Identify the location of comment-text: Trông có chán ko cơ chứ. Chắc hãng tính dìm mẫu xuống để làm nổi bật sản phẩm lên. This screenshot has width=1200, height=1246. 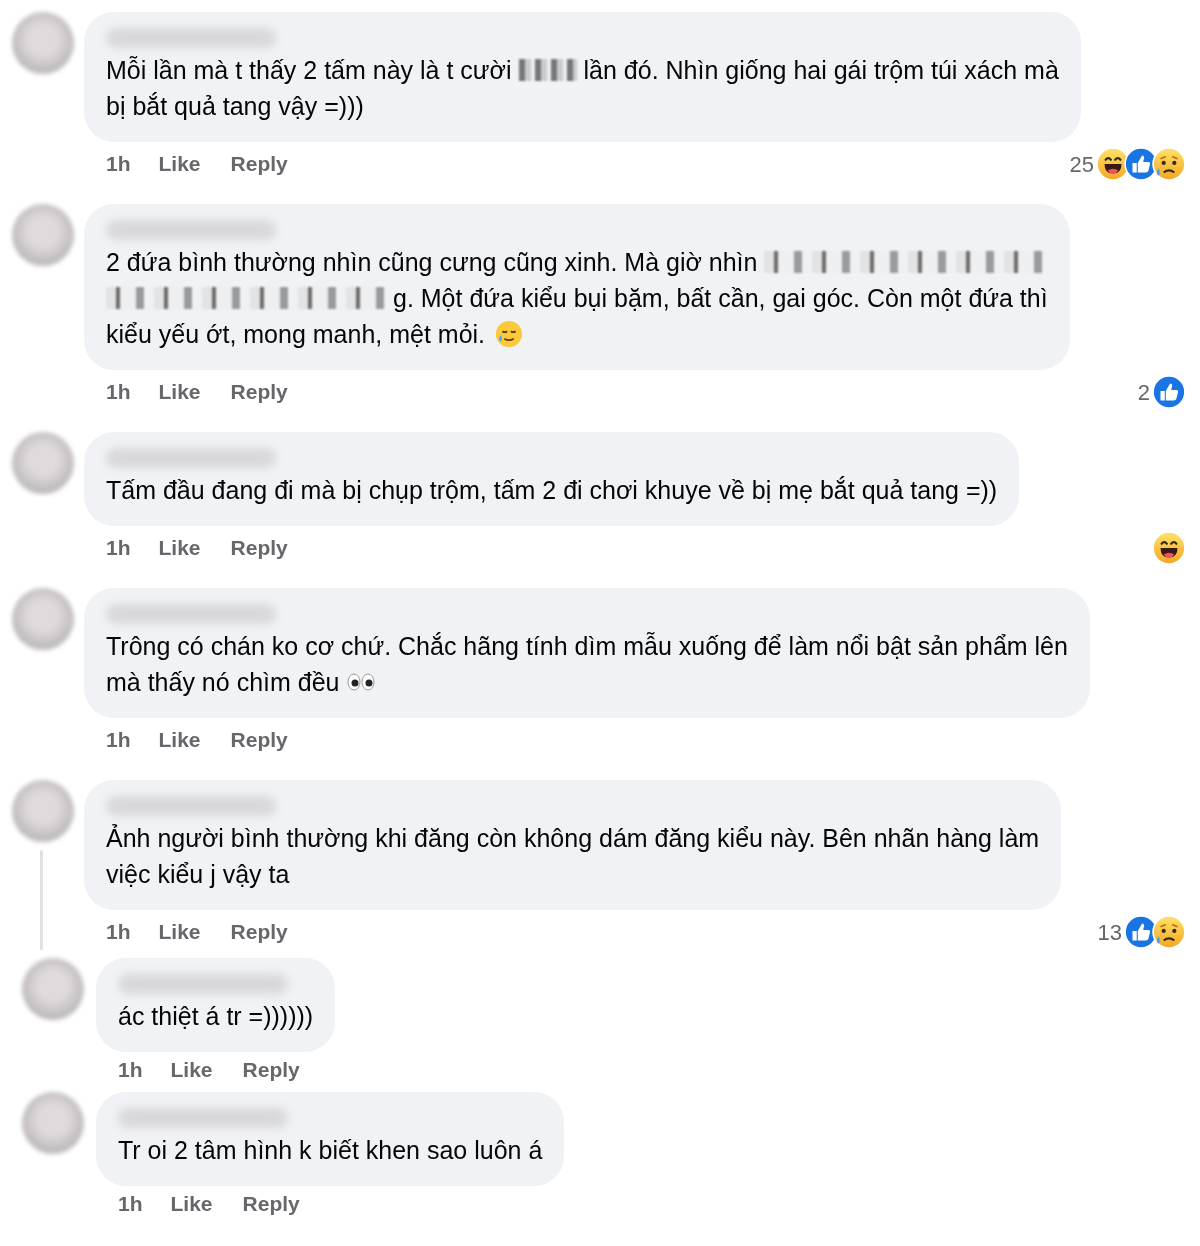
(587, 646).